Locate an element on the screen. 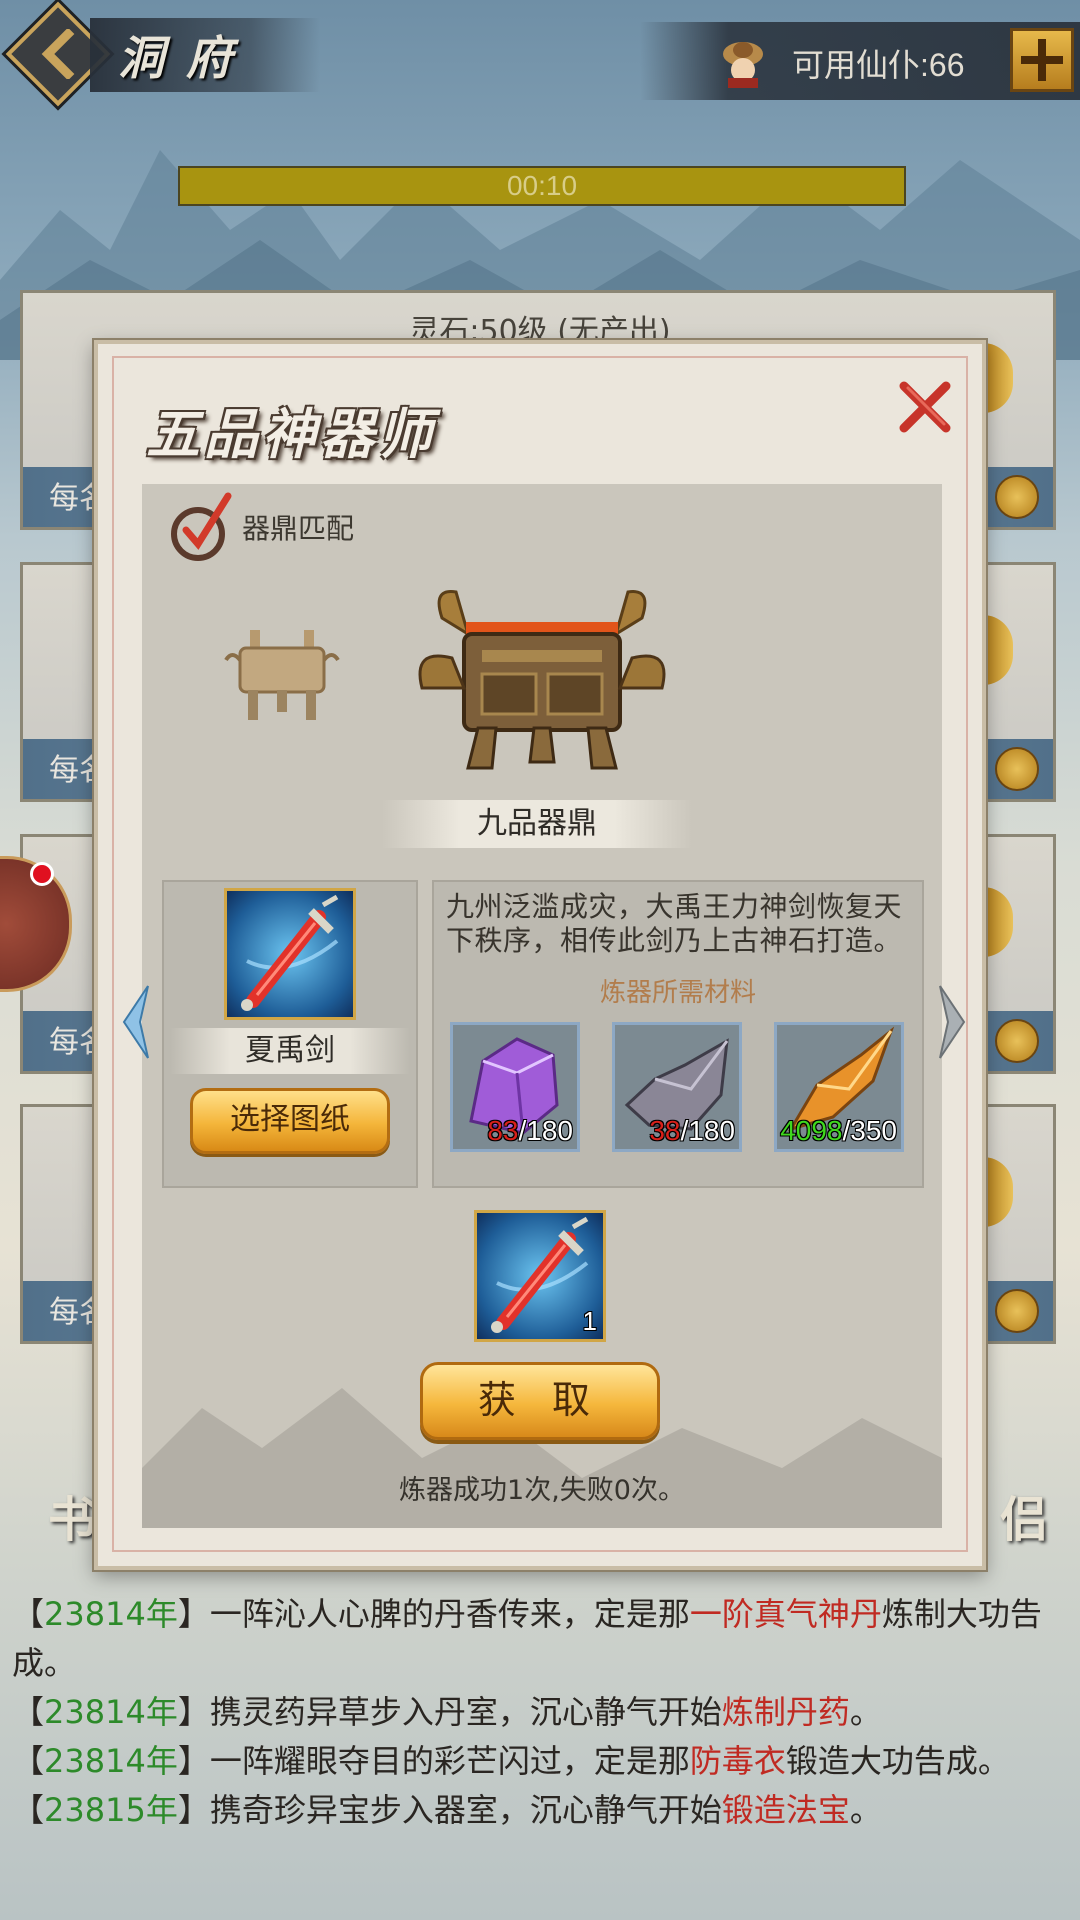  servant-count: 可用仙仆:66 is located at coordinates (878, 65).